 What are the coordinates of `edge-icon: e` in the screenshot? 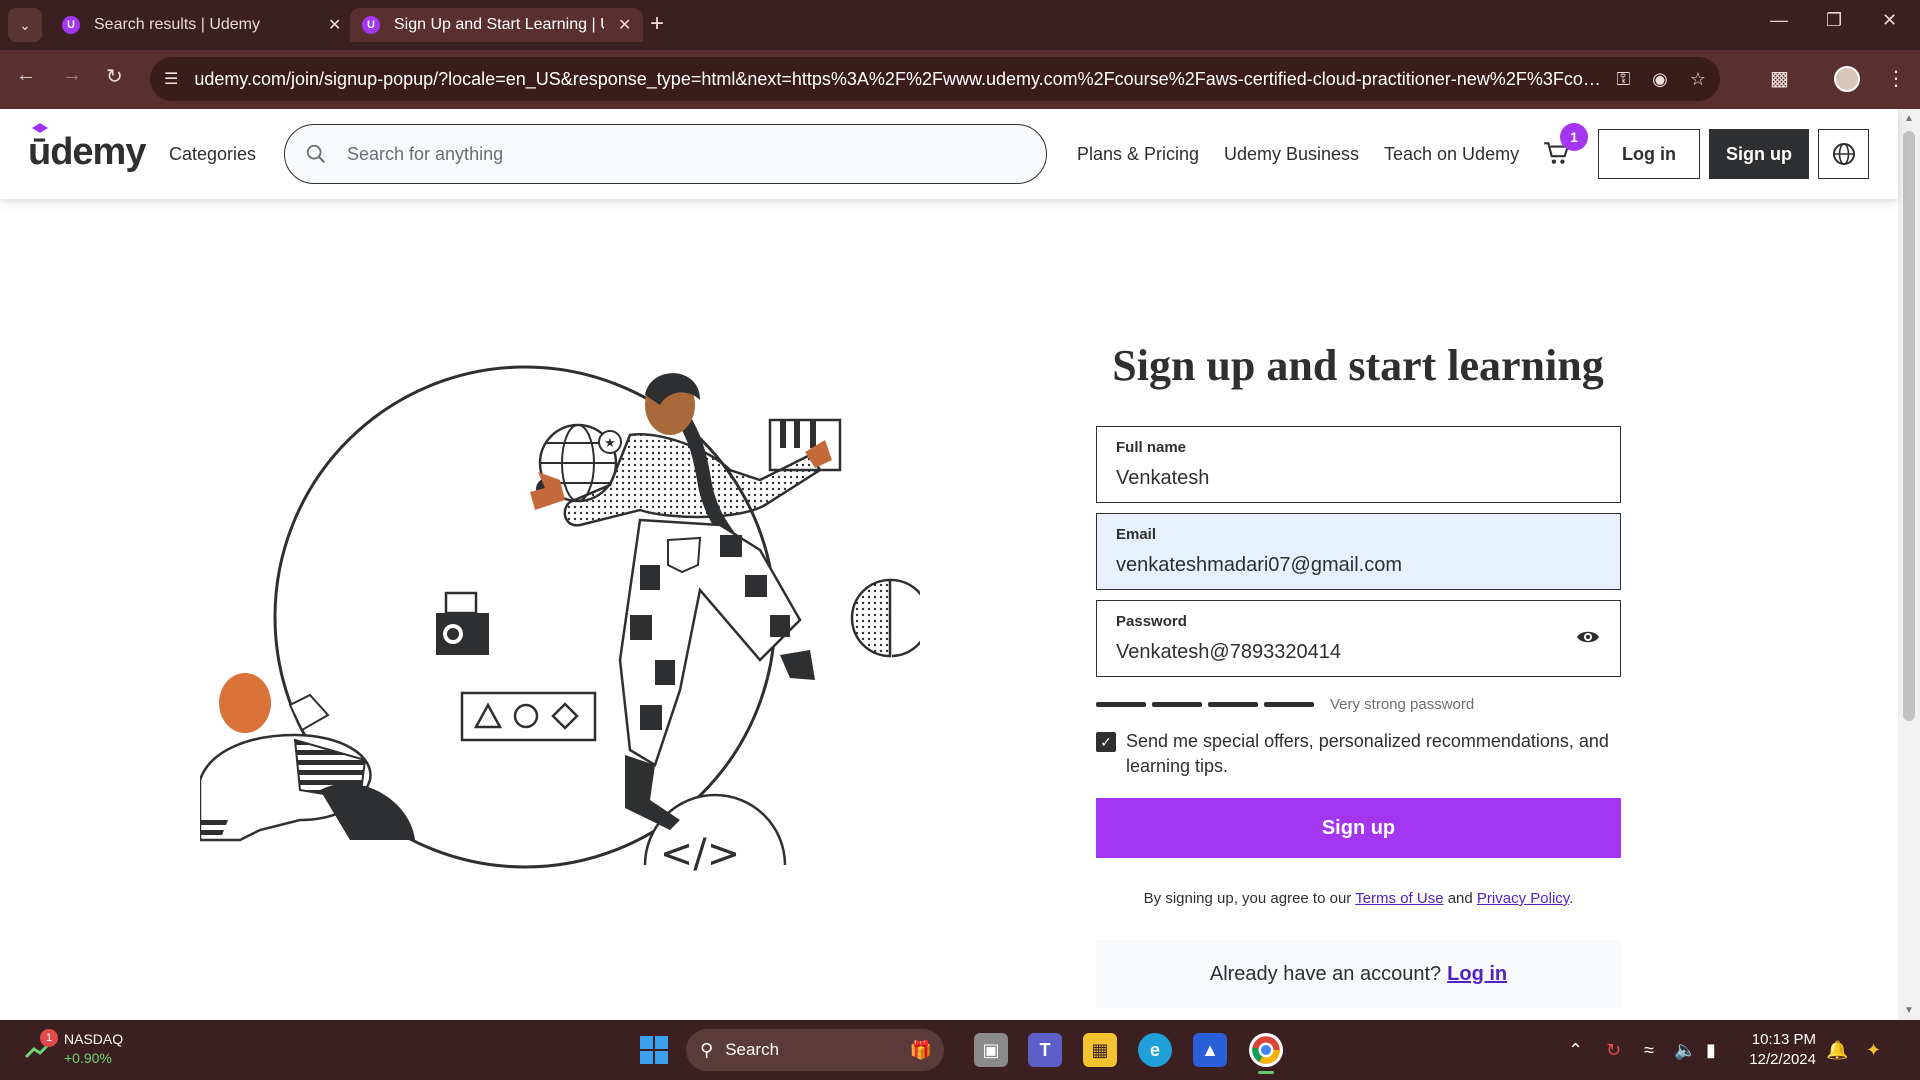 It's located at (1155, 1050).